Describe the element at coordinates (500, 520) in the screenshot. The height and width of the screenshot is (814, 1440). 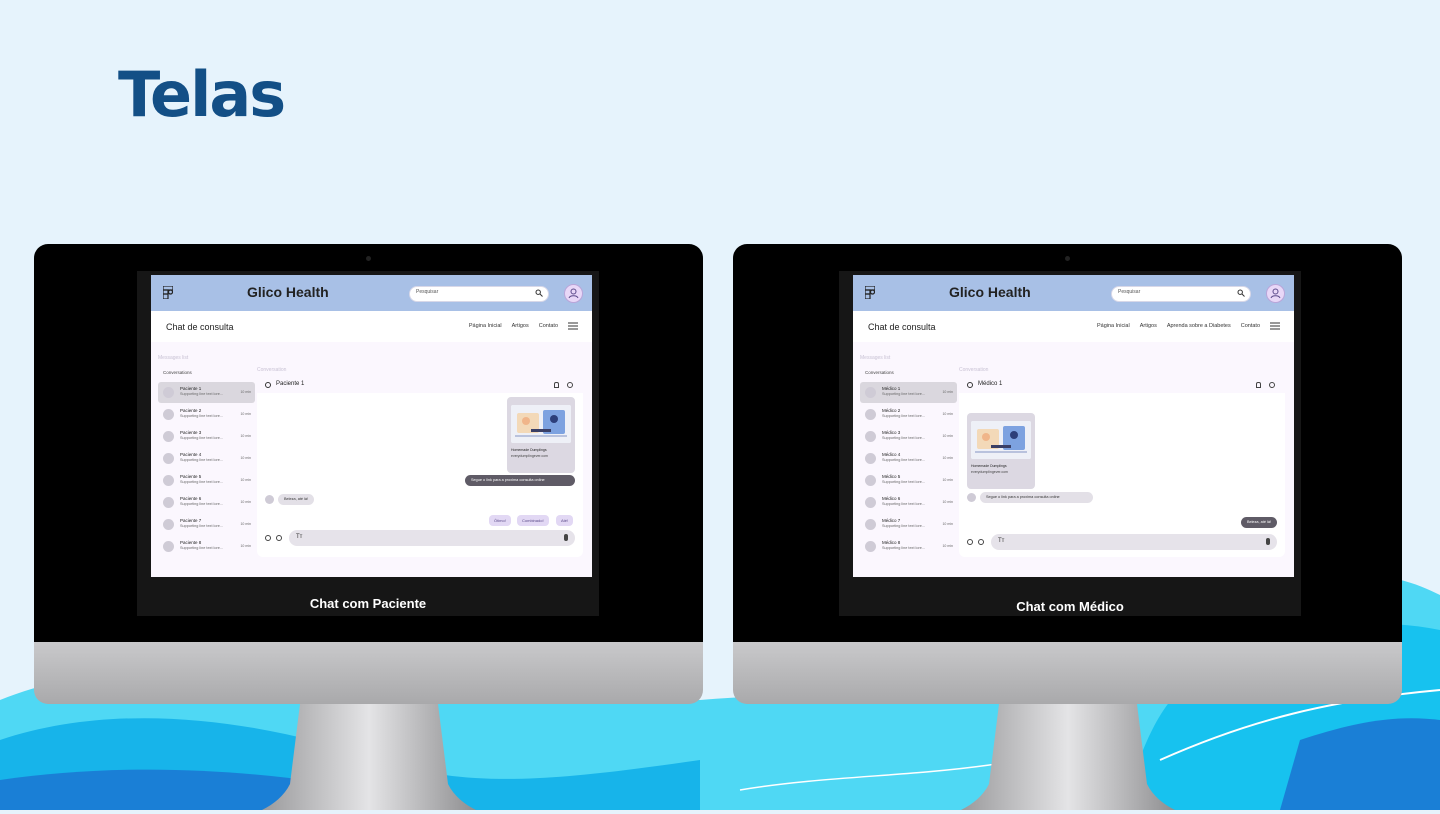
I see `suggestion-chip: Ótimo!` at that location.